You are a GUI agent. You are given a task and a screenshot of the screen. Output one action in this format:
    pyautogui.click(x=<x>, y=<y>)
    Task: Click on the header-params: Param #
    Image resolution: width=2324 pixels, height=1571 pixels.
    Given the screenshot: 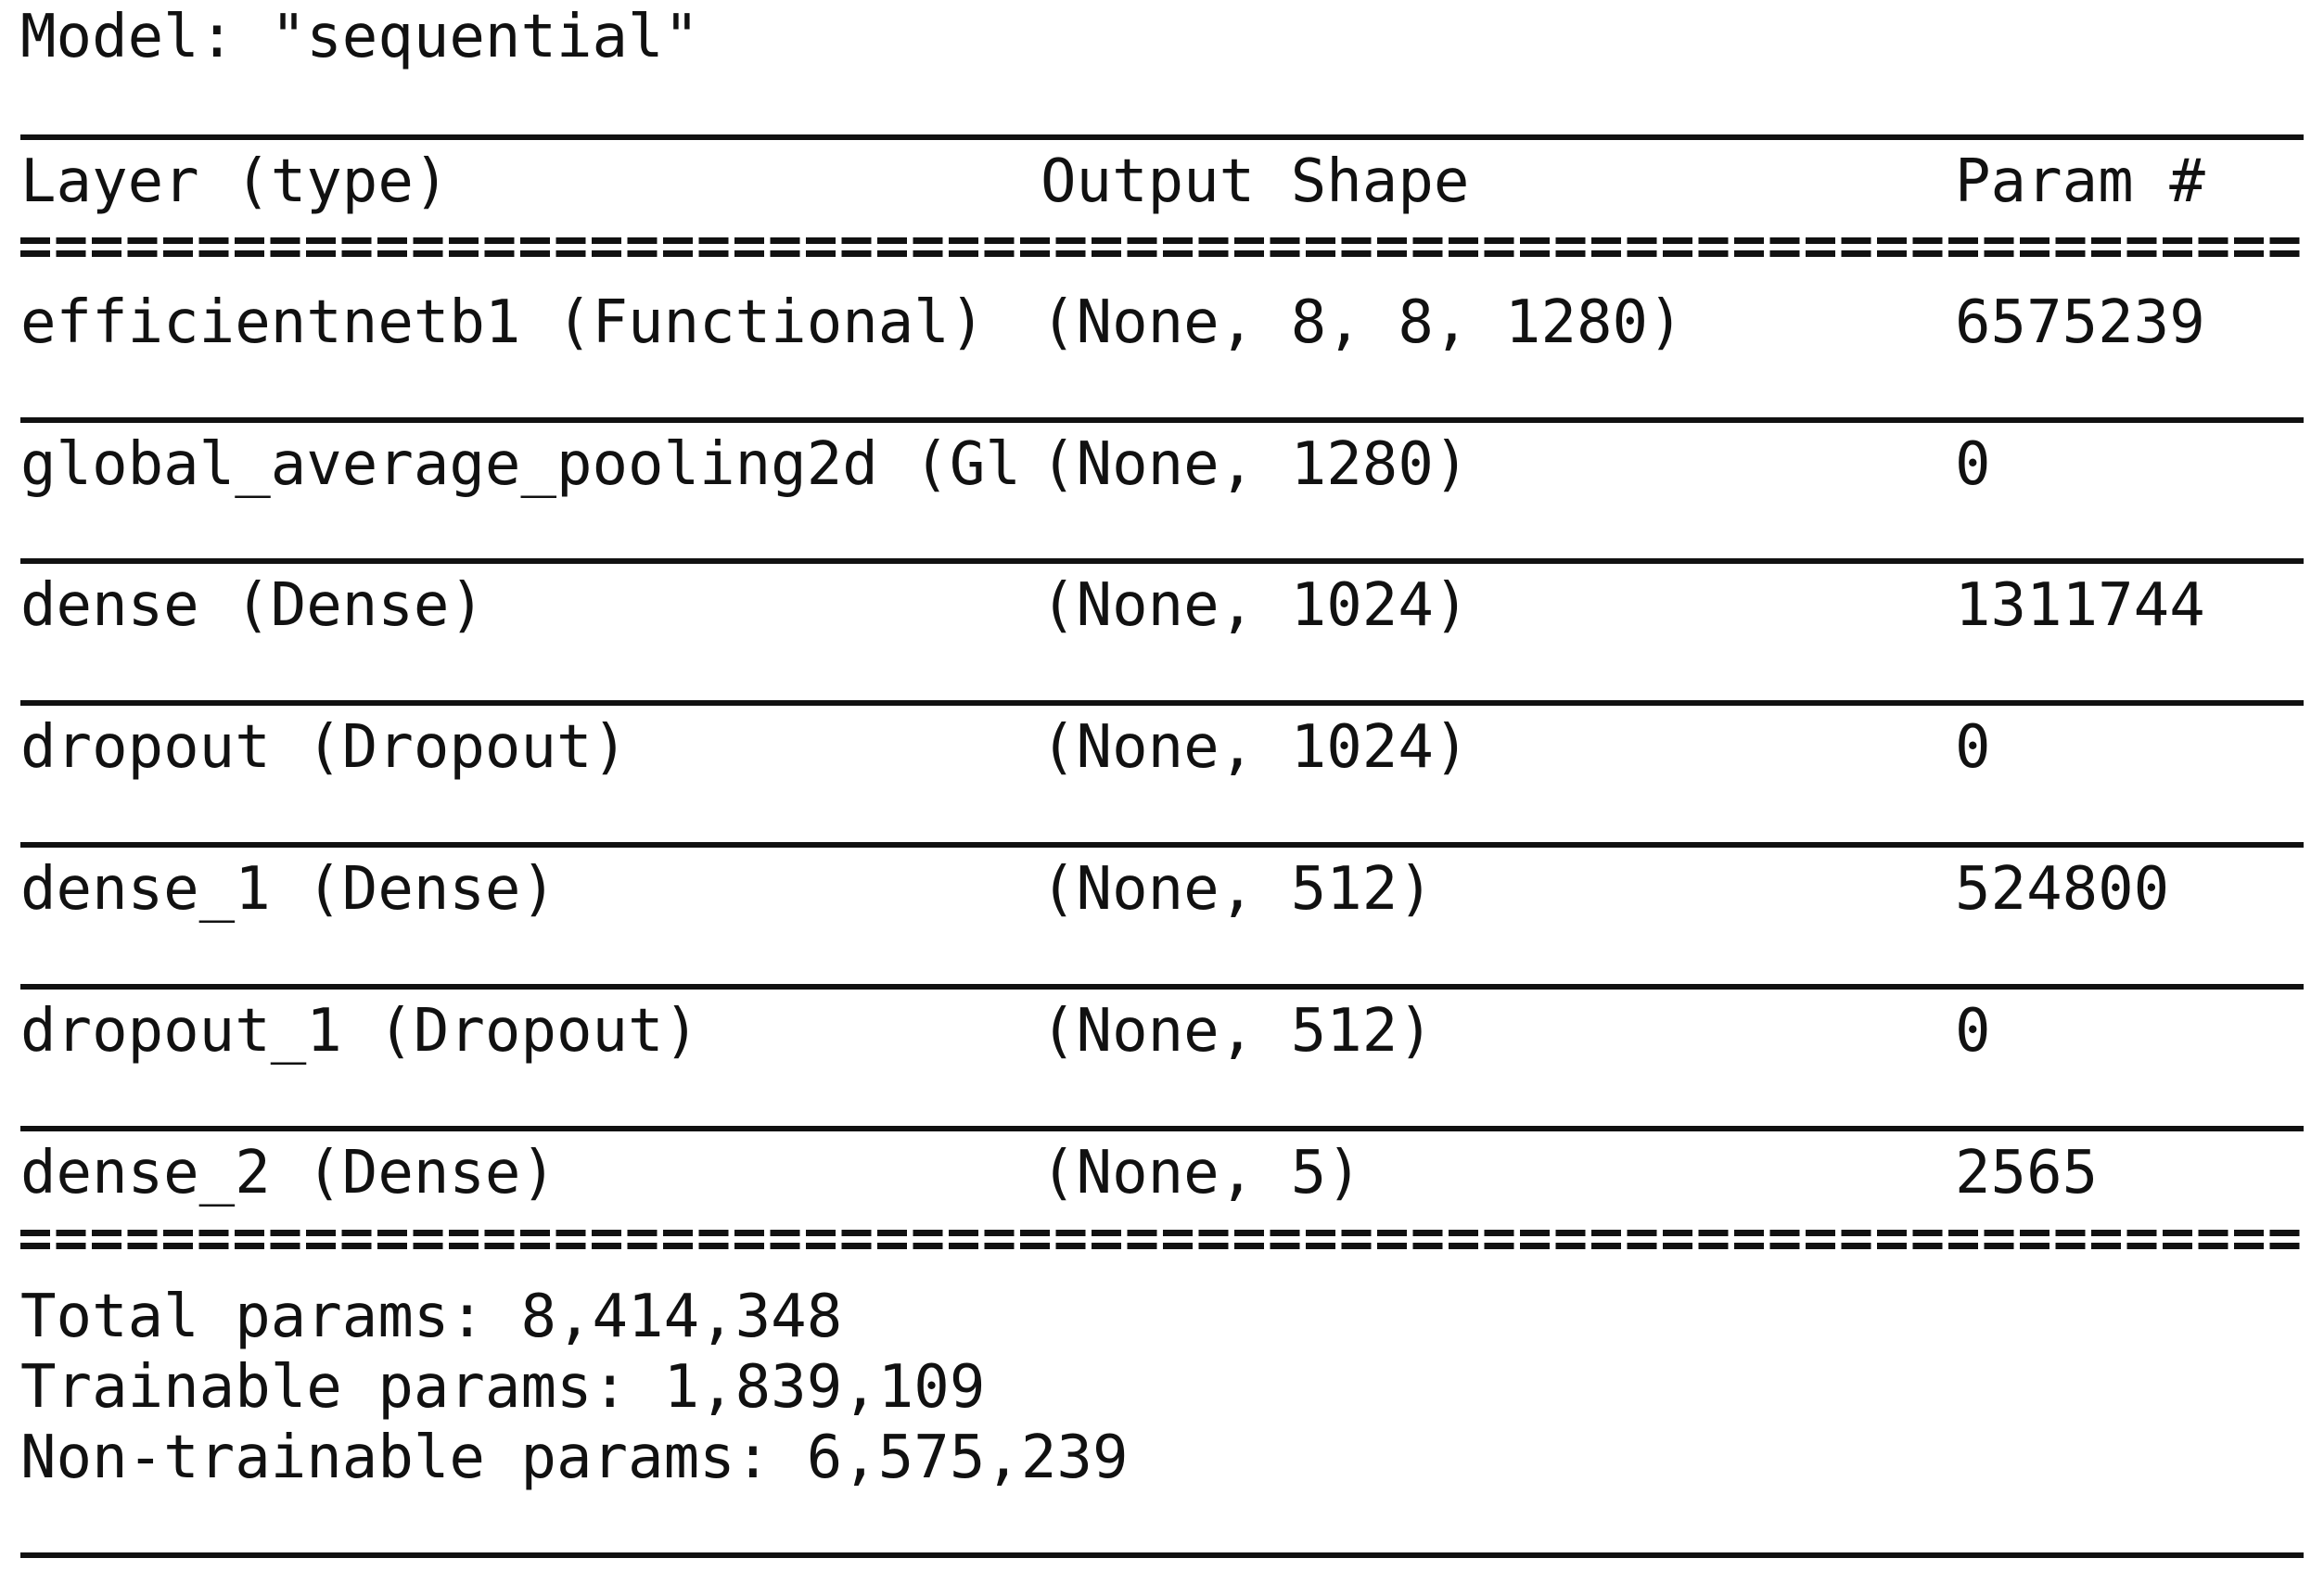 What is the action you would take?
    pyautogui.click(x=2080, y=182)
    